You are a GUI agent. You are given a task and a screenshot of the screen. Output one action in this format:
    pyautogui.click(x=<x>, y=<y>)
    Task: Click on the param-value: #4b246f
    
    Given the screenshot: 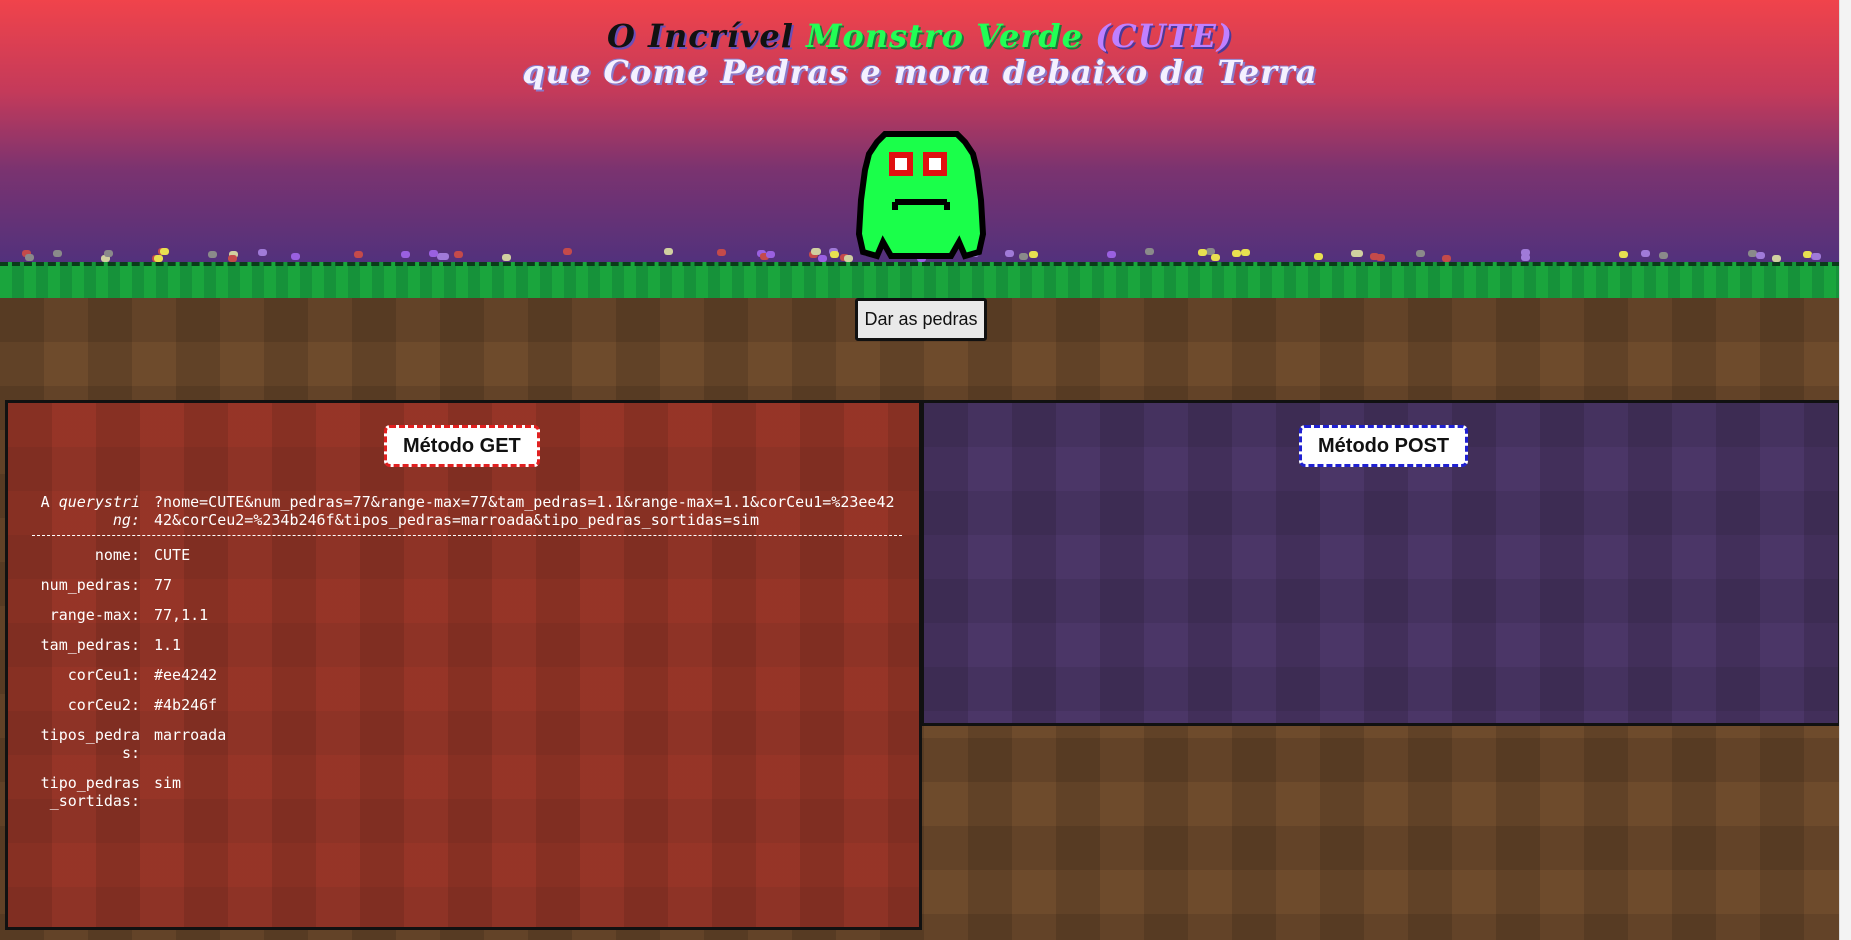 What is the action you would take?
    pyautogui.click(x=186, y=705)
    